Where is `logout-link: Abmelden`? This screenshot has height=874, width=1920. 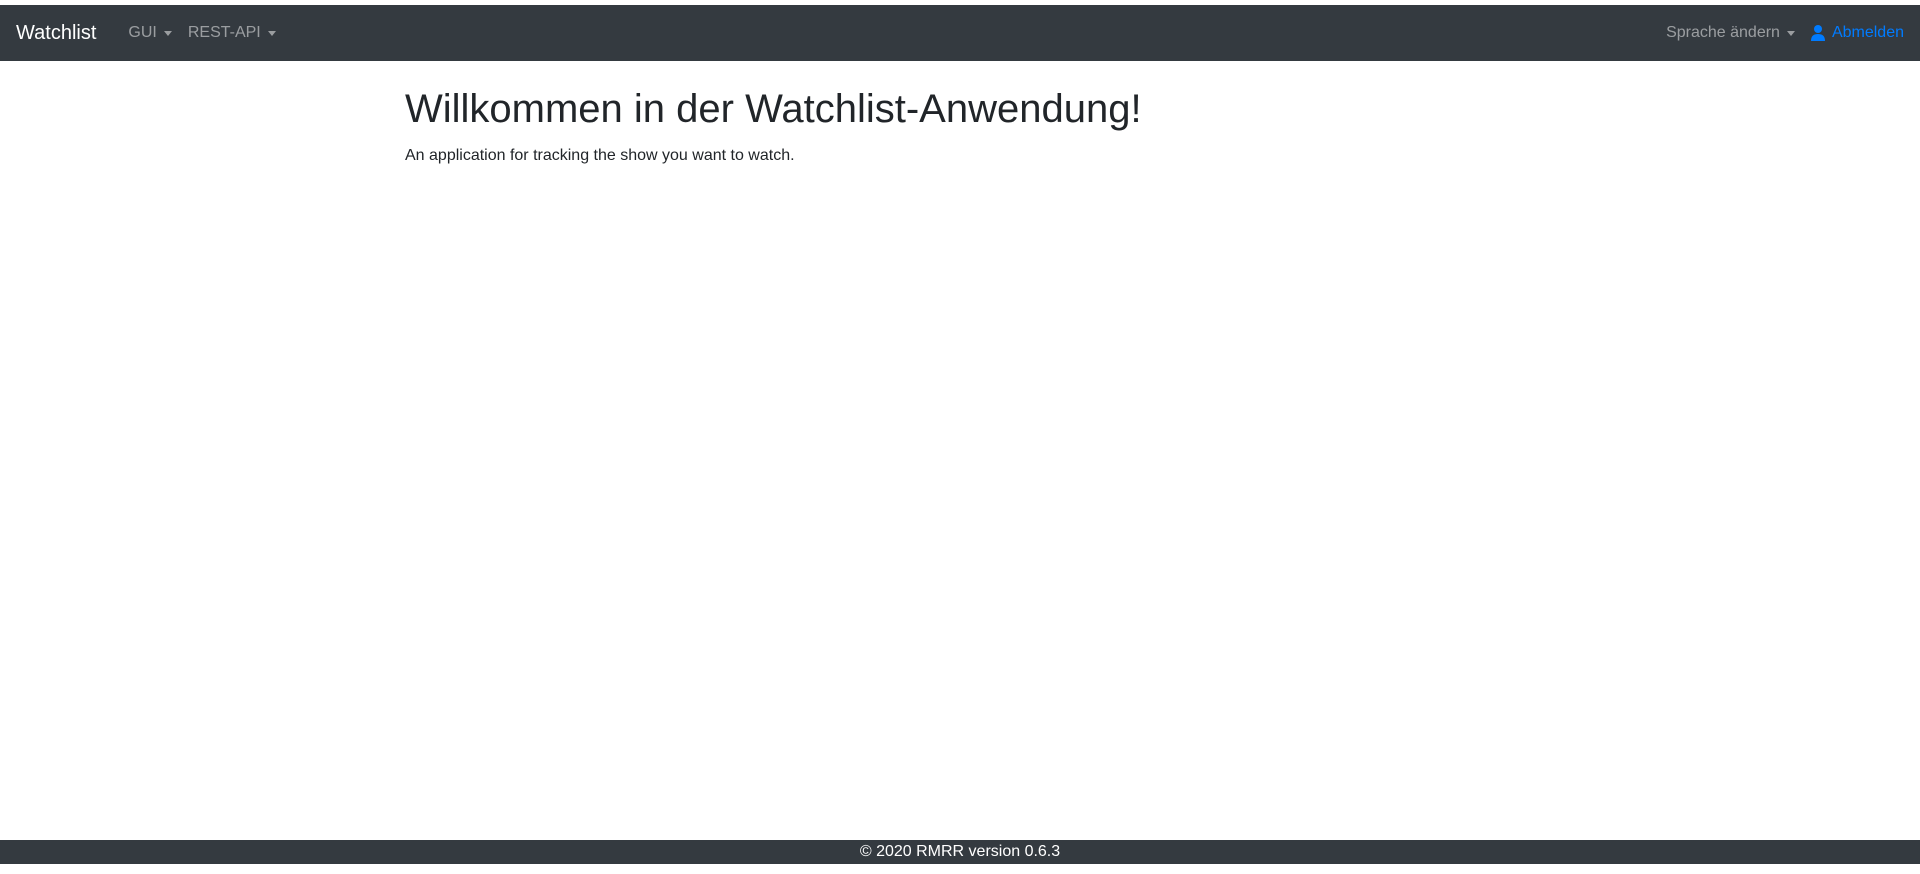 logout-link: Abmelden is located at coordinates (1853, 33).